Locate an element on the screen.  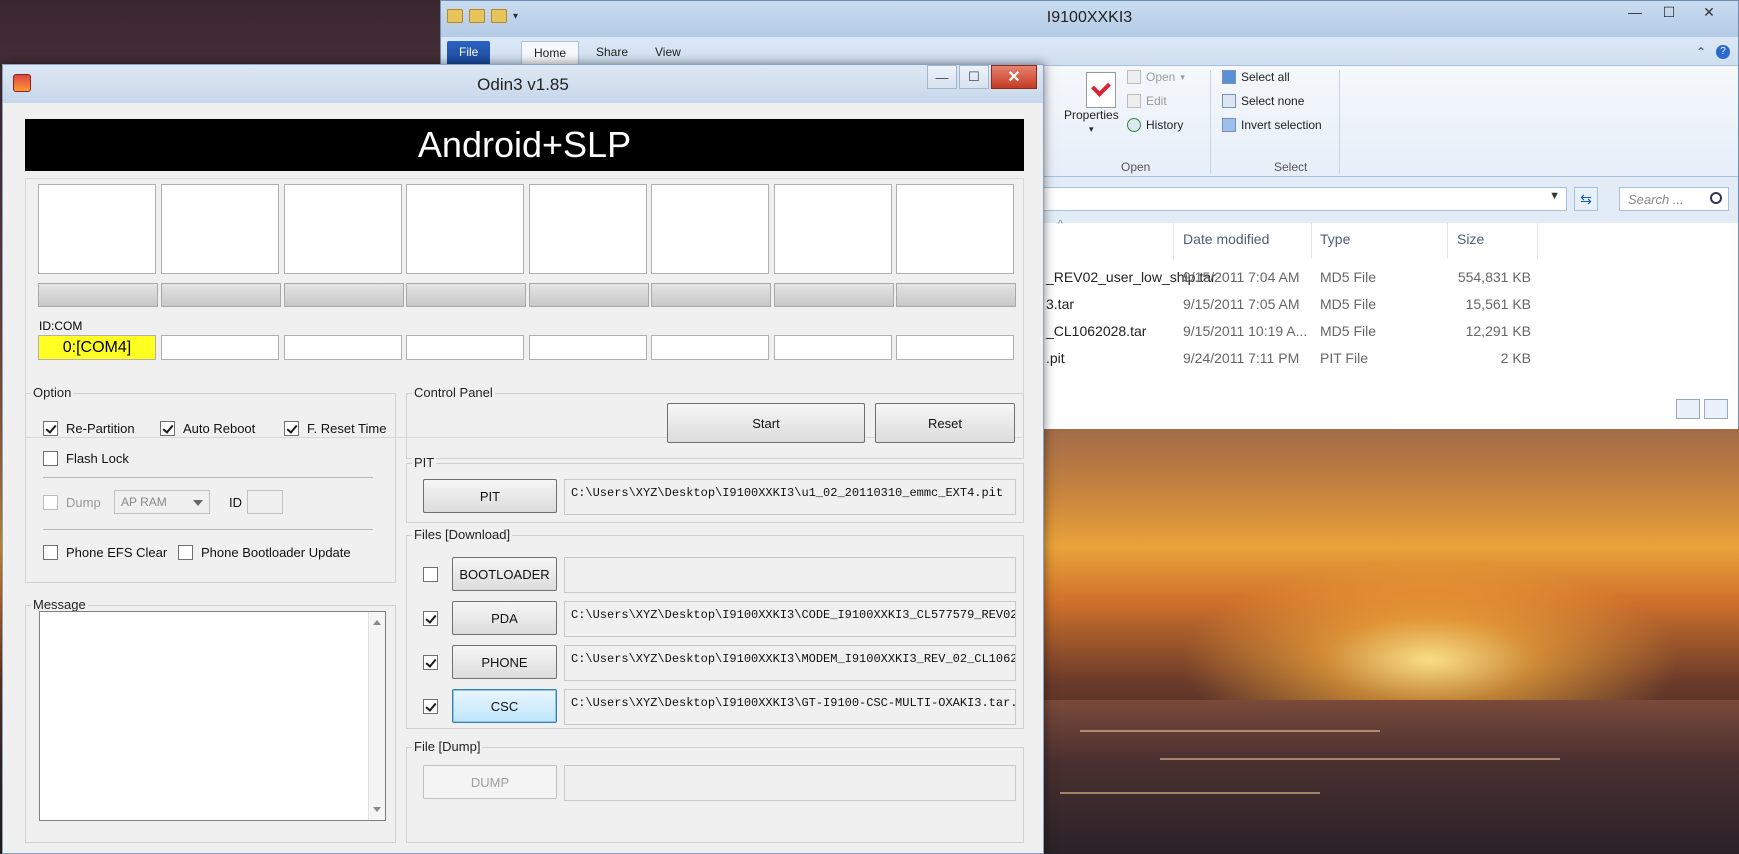
file-name: _CL1062028.tar is located at coordinates (1096, 331).